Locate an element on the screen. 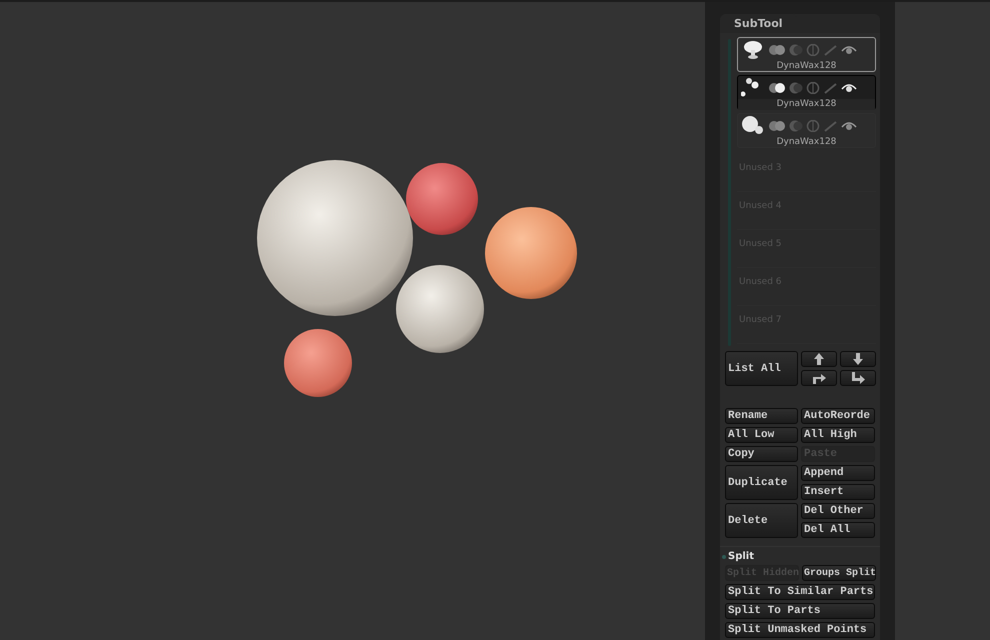 The width and height of the screenshot is (990, 640). panel-button: Insert is located at coordinates (838, 492).